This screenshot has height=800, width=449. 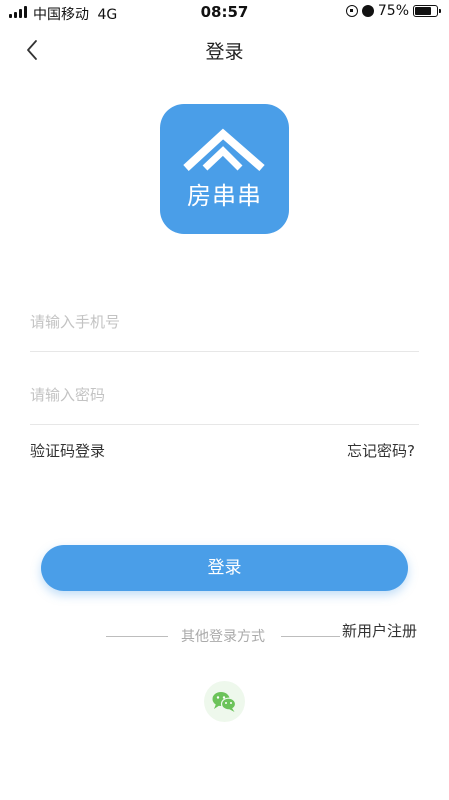 I want to click on status-icons: 75%, so click(x=393, y=11).